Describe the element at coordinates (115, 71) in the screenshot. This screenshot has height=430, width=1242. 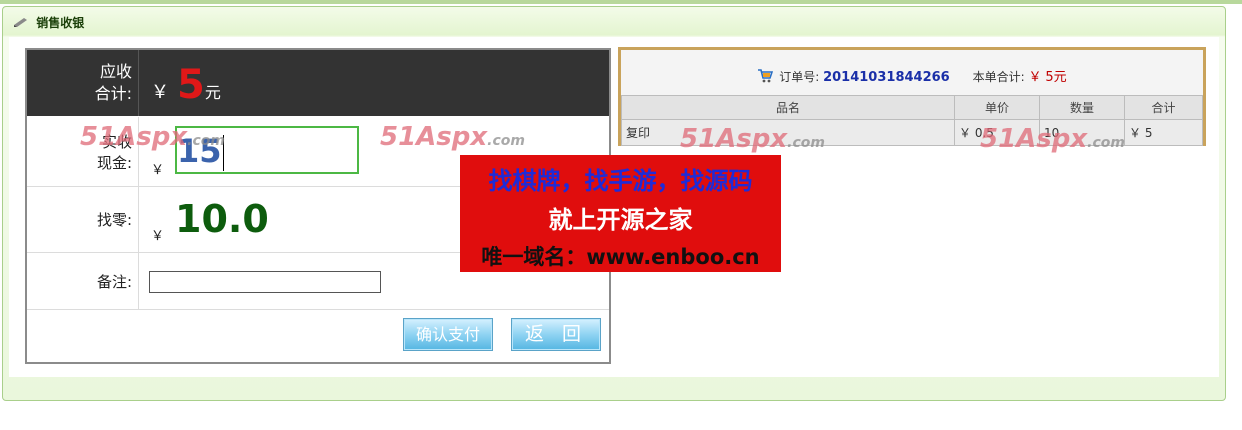
I see `total-label-line1: 应收` at that location.